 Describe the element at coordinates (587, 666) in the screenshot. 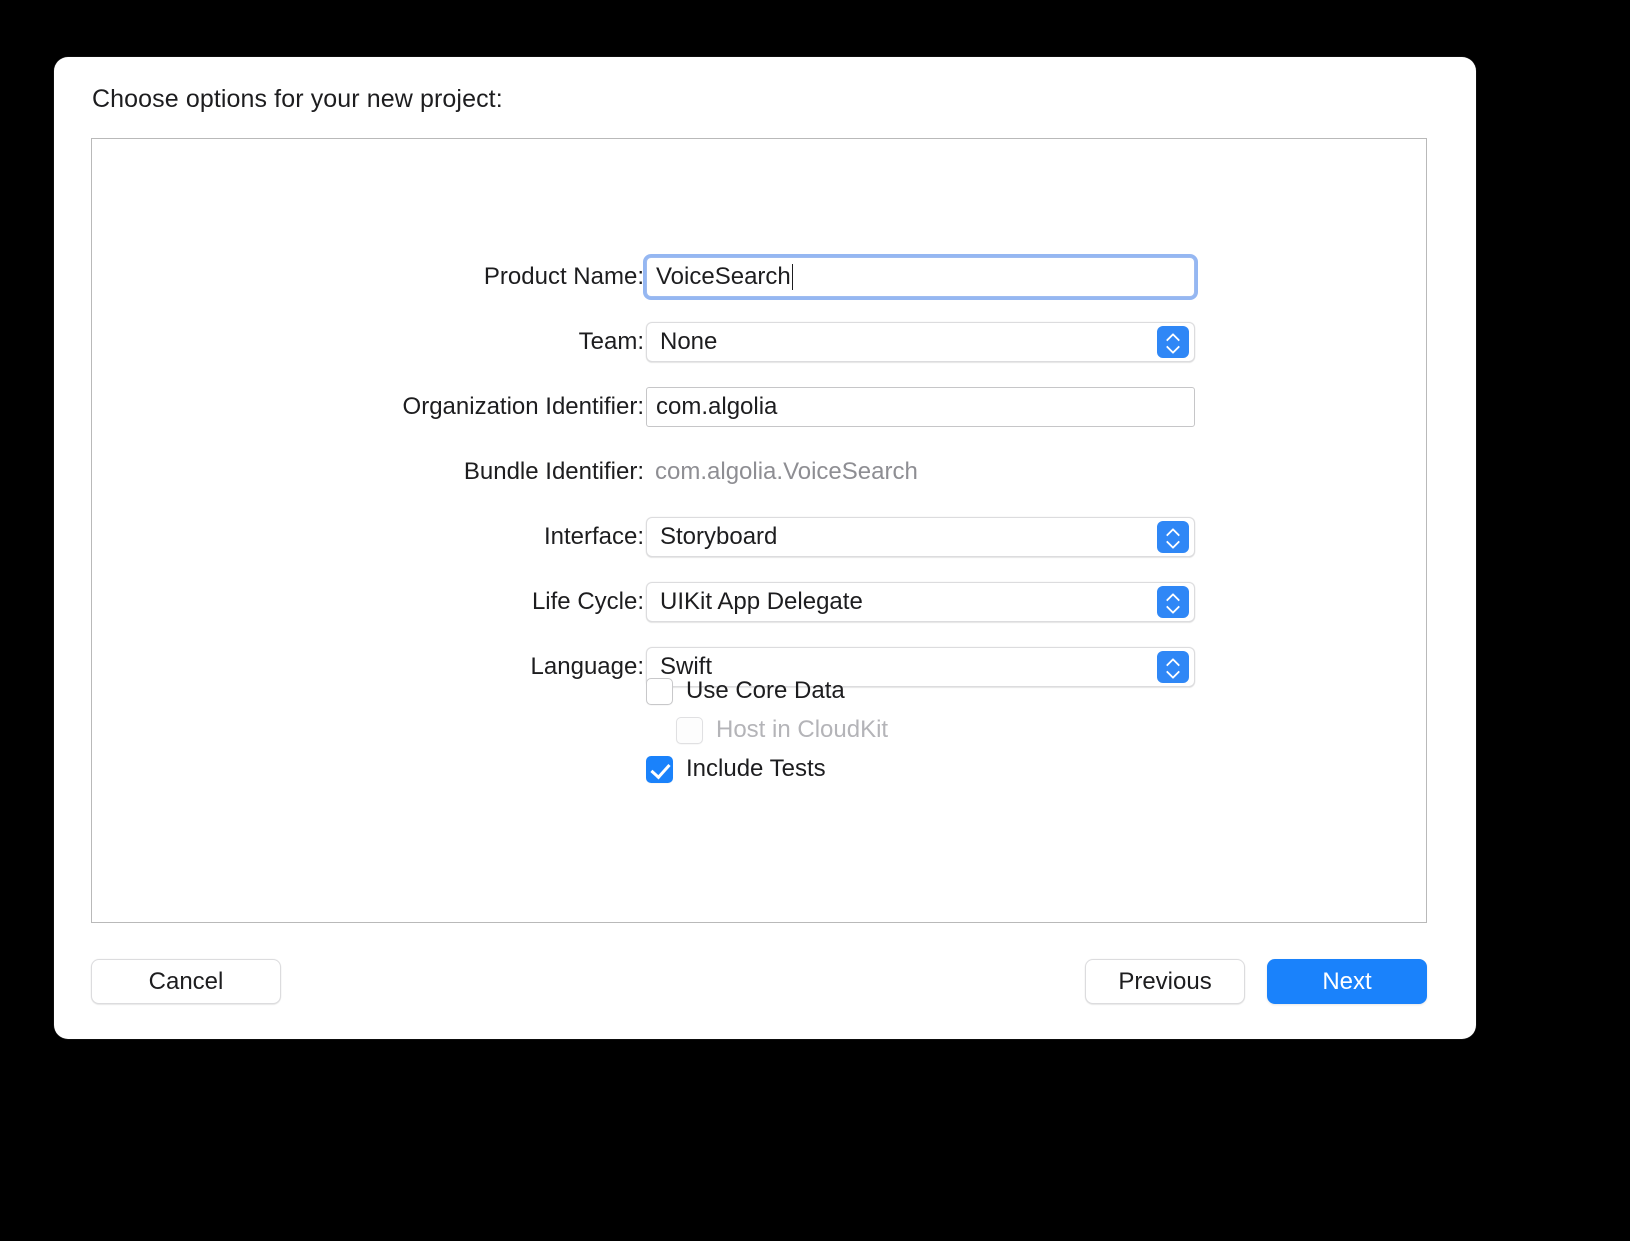

I see `field-label: Language:` at that location.